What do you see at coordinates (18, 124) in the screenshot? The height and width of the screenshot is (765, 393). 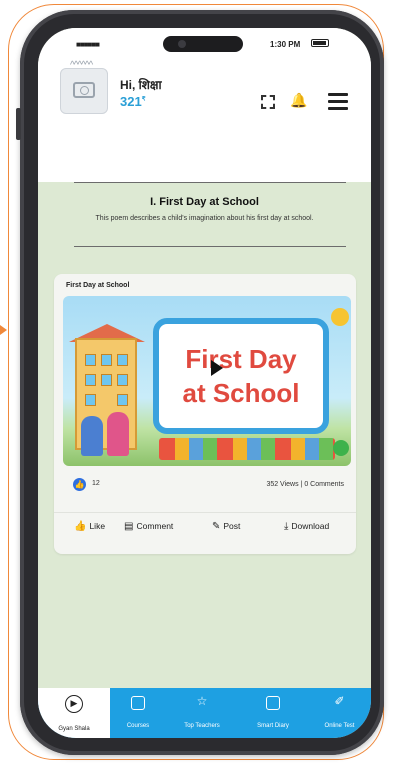 I see `phone-side-button` at bounding box center [18, 124].